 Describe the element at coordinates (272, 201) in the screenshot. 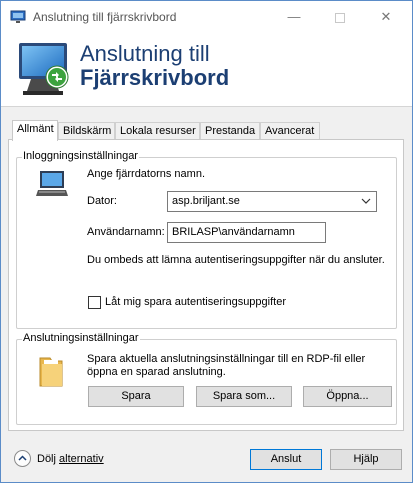

I see `computer-combobox: asp.briljant.se` at that location.